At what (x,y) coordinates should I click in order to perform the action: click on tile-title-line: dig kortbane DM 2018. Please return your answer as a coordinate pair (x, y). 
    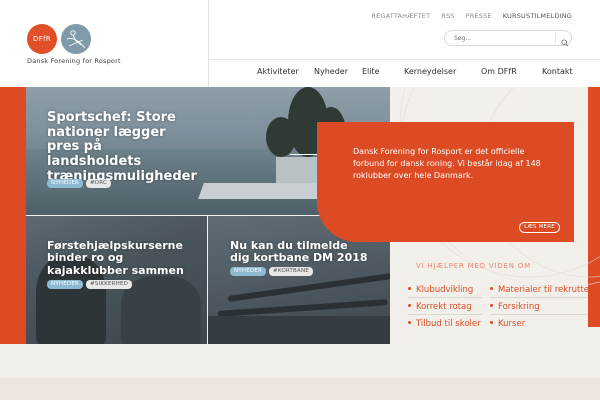
    Looking at the image, I should click on (299, 258).